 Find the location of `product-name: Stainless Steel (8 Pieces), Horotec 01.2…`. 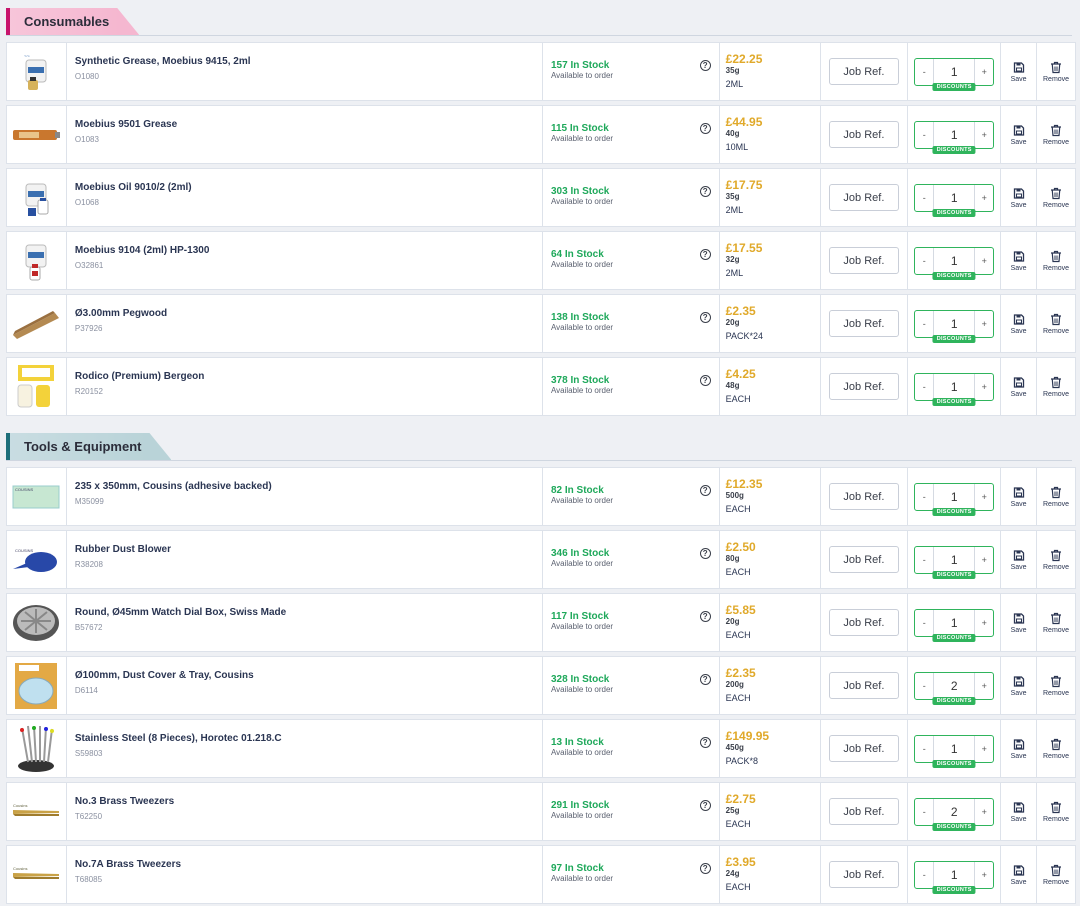

product-name: Stainless Steel (8 Pieces), Horotec 01.2… is located at coordinates (304, 739).